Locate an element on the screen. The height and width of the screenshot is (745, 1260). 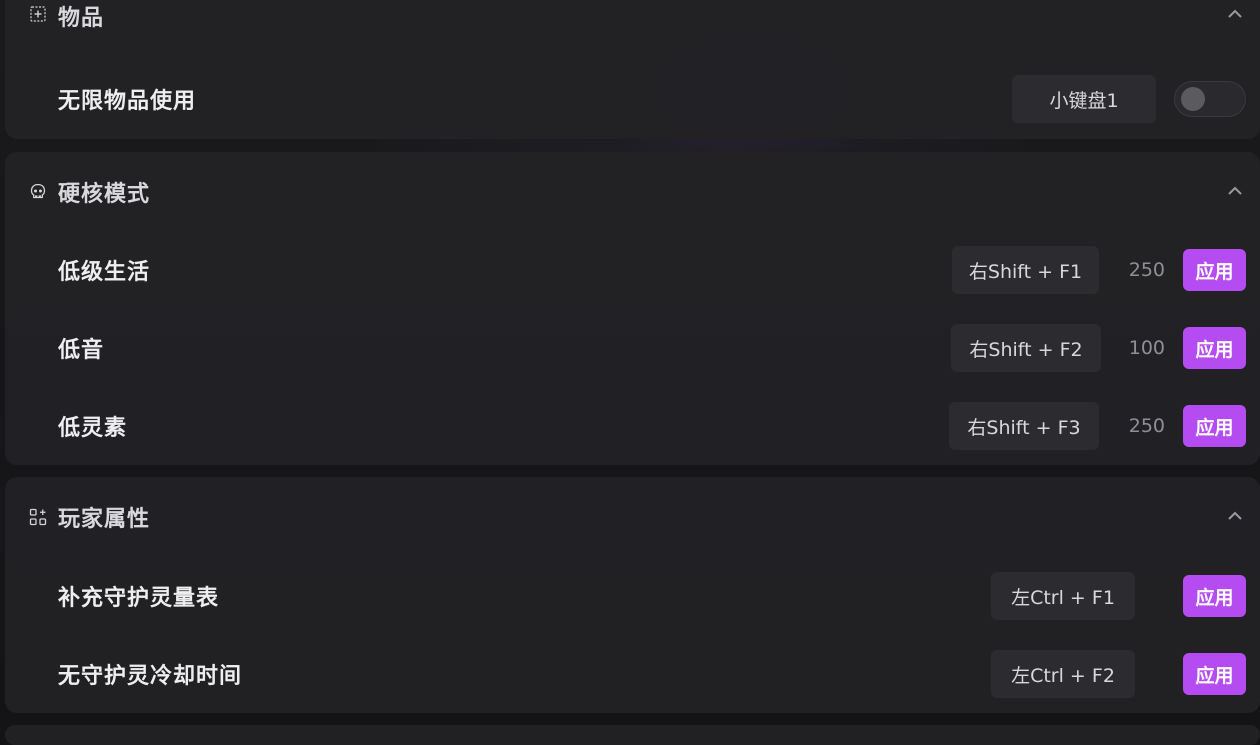
row-label: 无守护灵冷却时间 is located at coordinates (150, 676).